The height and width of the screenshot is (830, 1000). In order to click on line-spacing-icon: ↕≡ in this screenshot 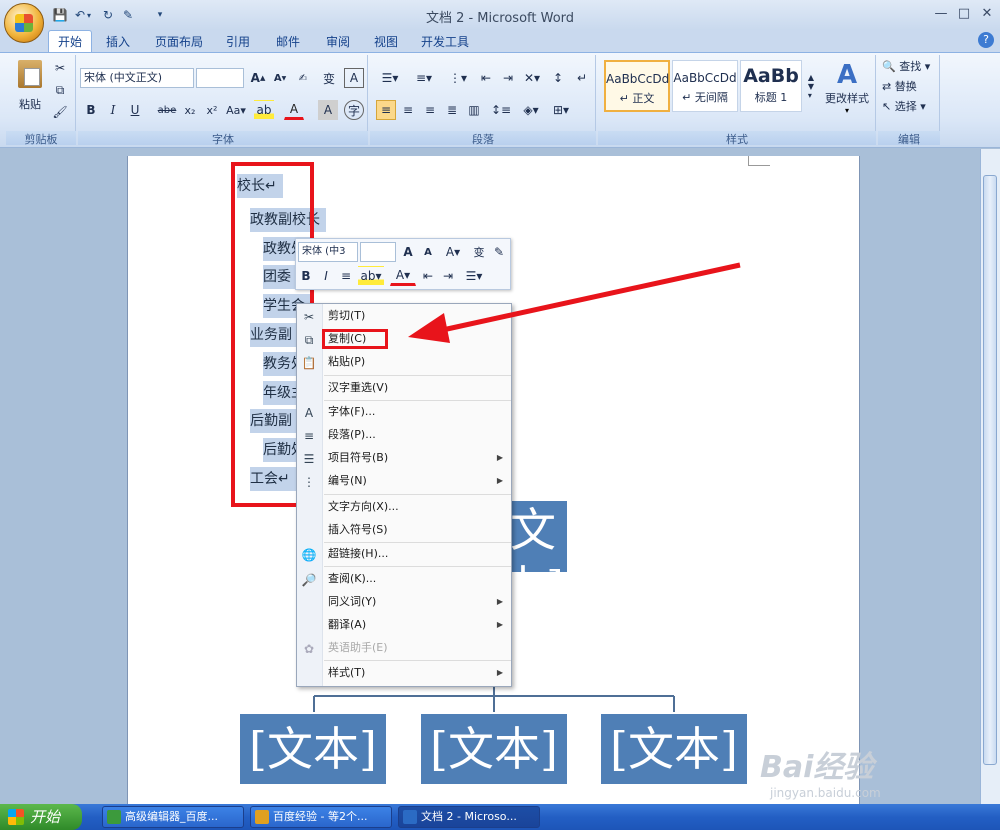, I will do `click(501, 110)`.